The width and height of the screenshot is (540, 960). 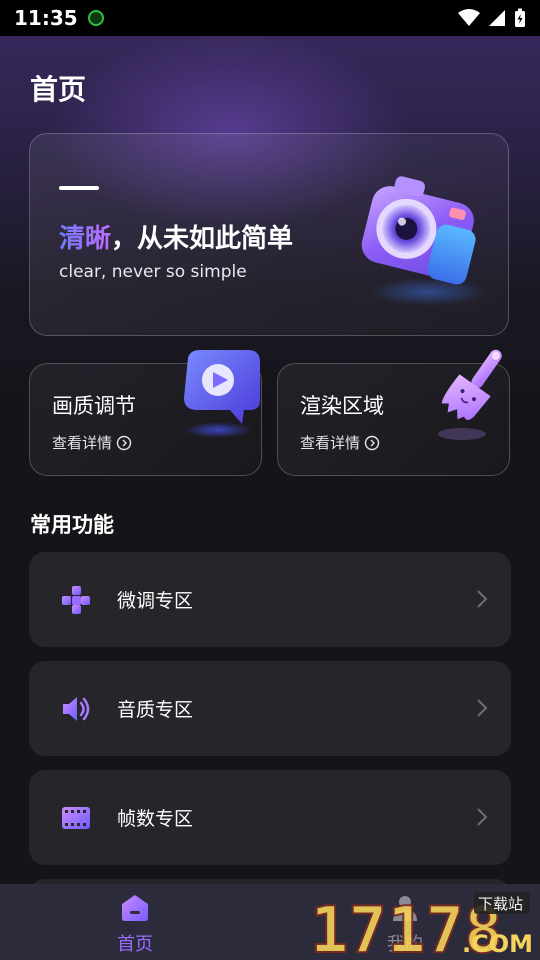 What do you see at coordinates (58, 89) in the screenshot?
I see `page-title: 首页` at bounding box center [58, 89].